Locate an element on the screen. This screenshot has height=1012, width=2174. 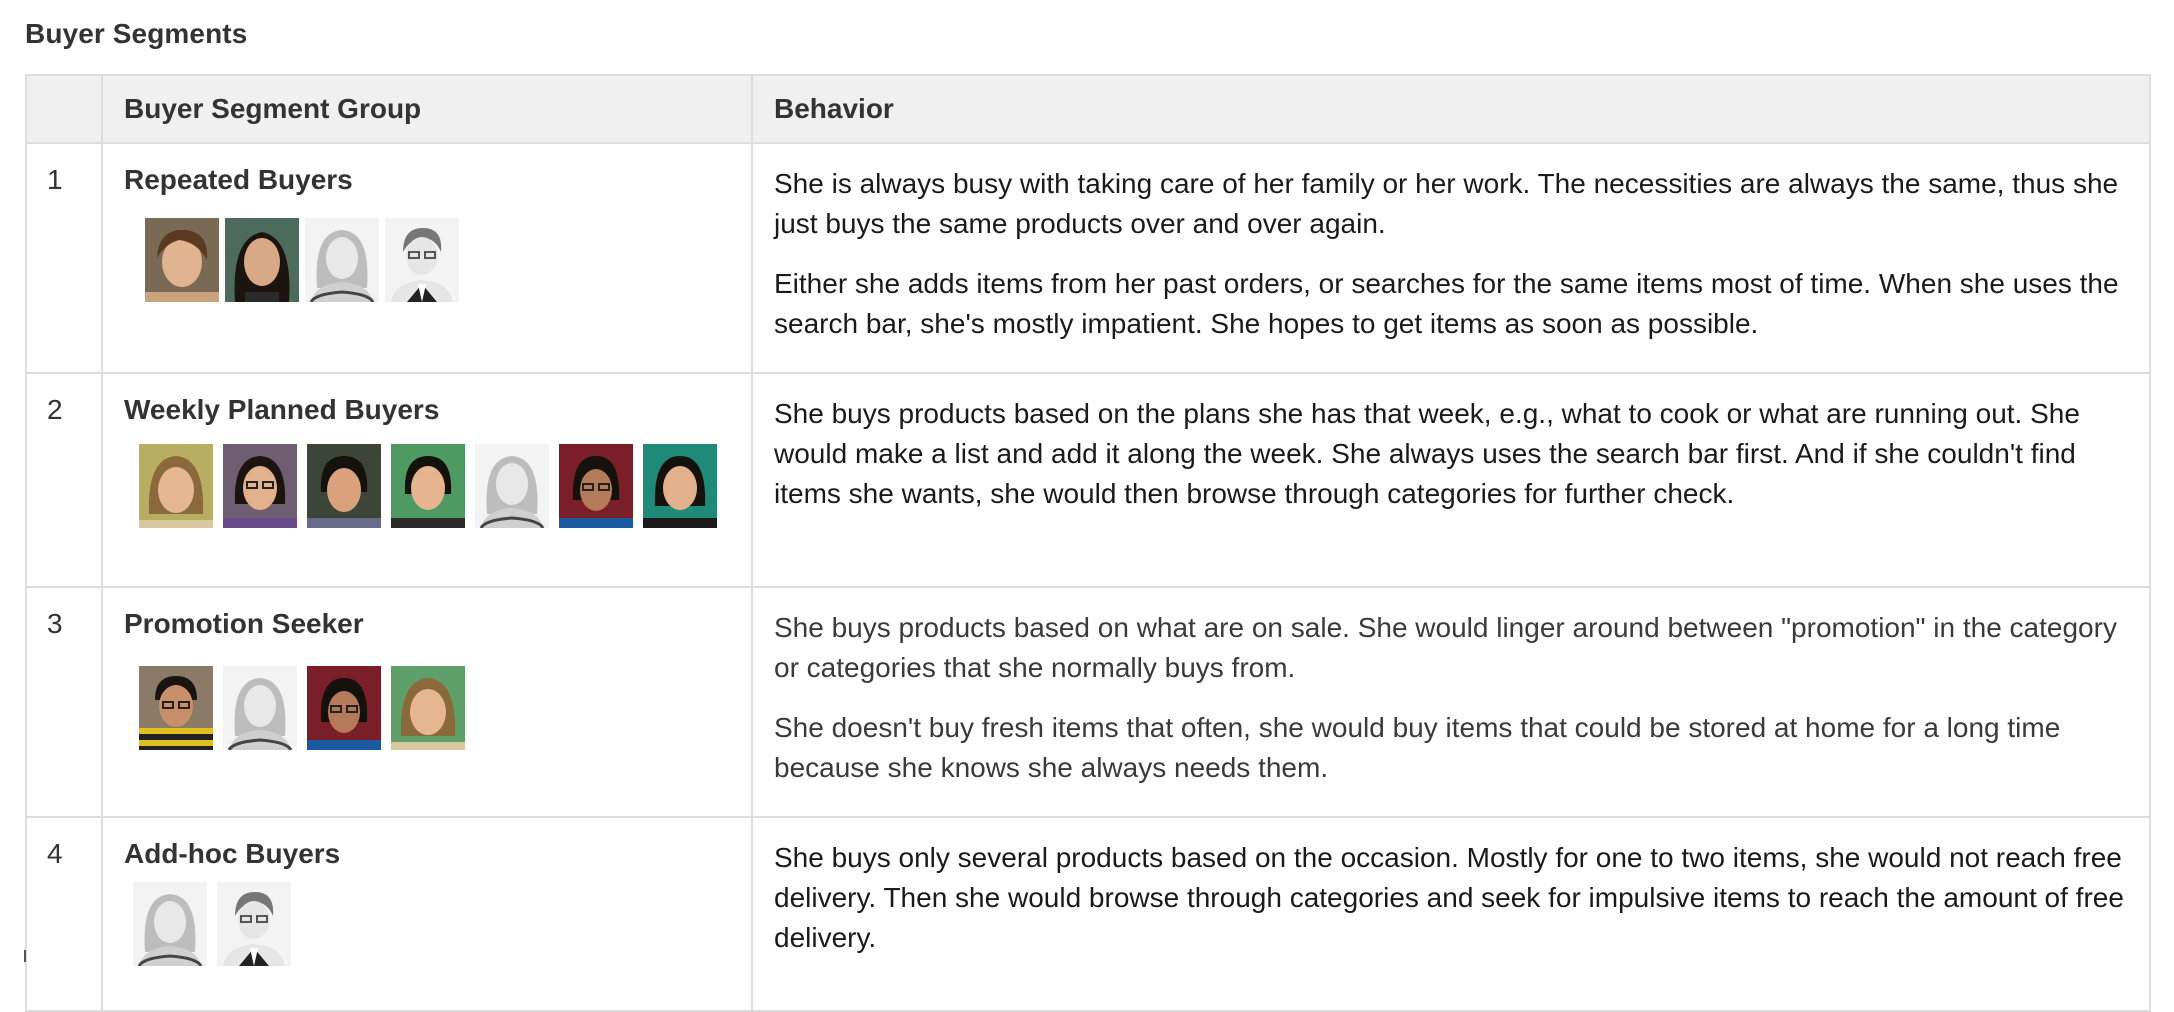
page-edge-mark is located at coordinates (25, 956).